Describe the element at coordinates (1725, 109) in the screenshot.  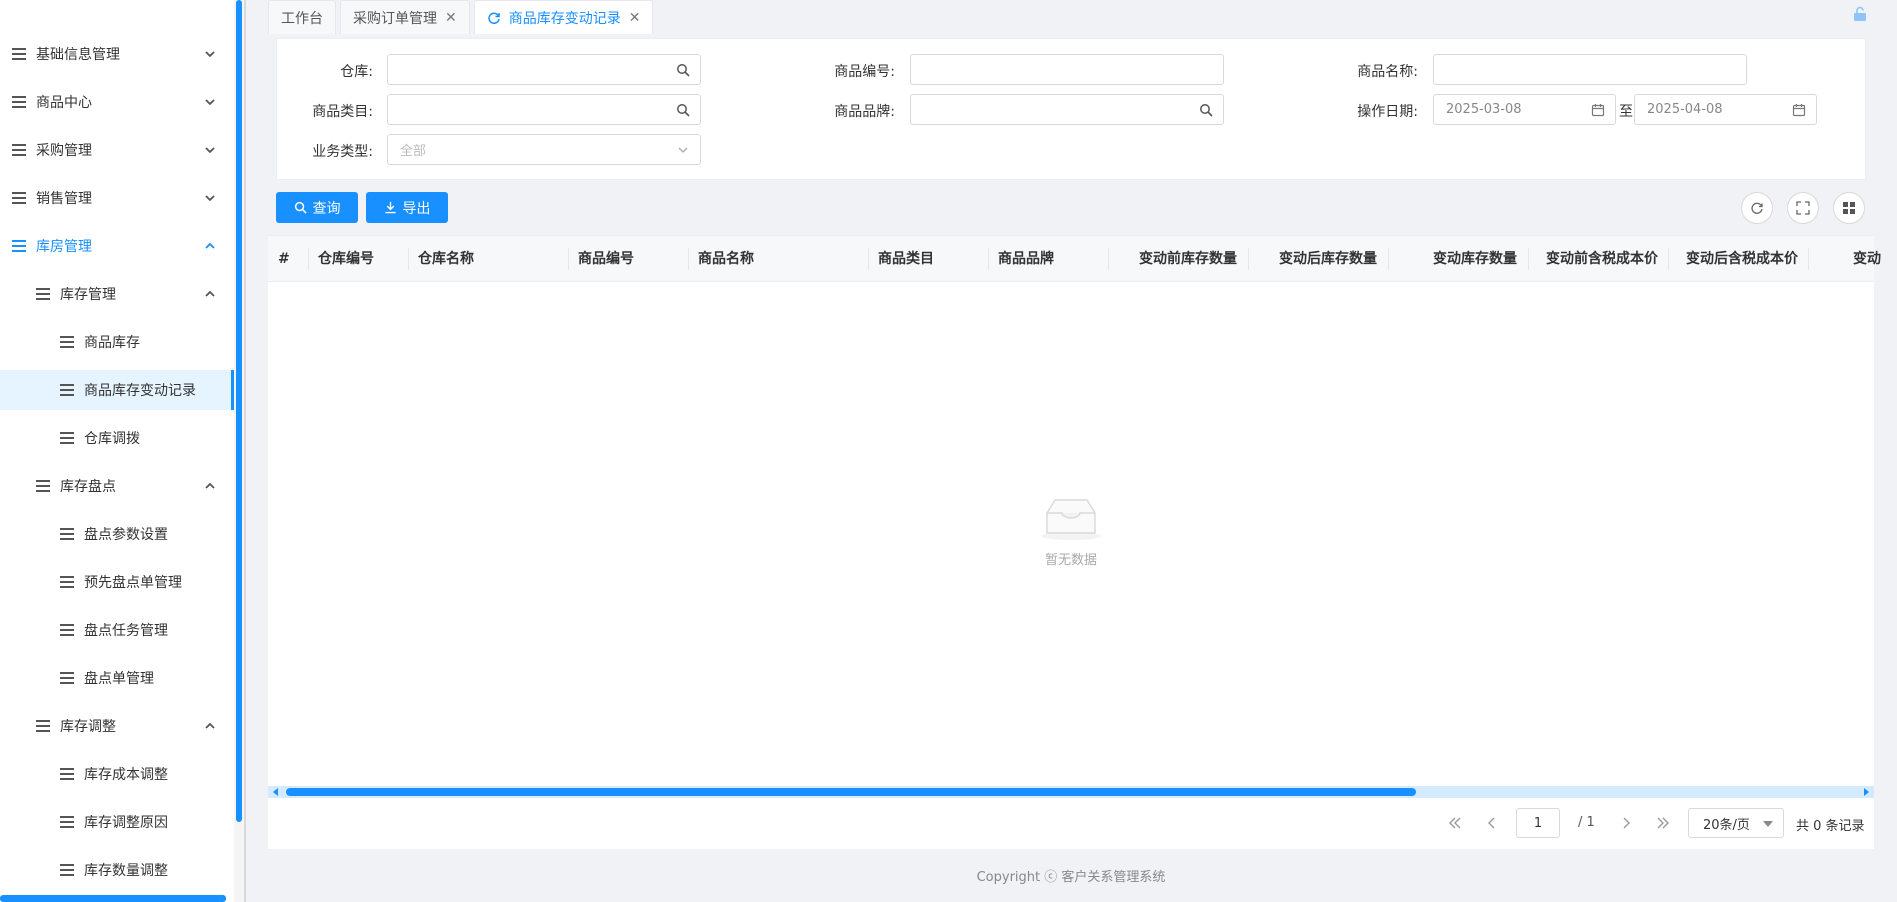
I see `end-date-input: 2025-04-08` at that location.